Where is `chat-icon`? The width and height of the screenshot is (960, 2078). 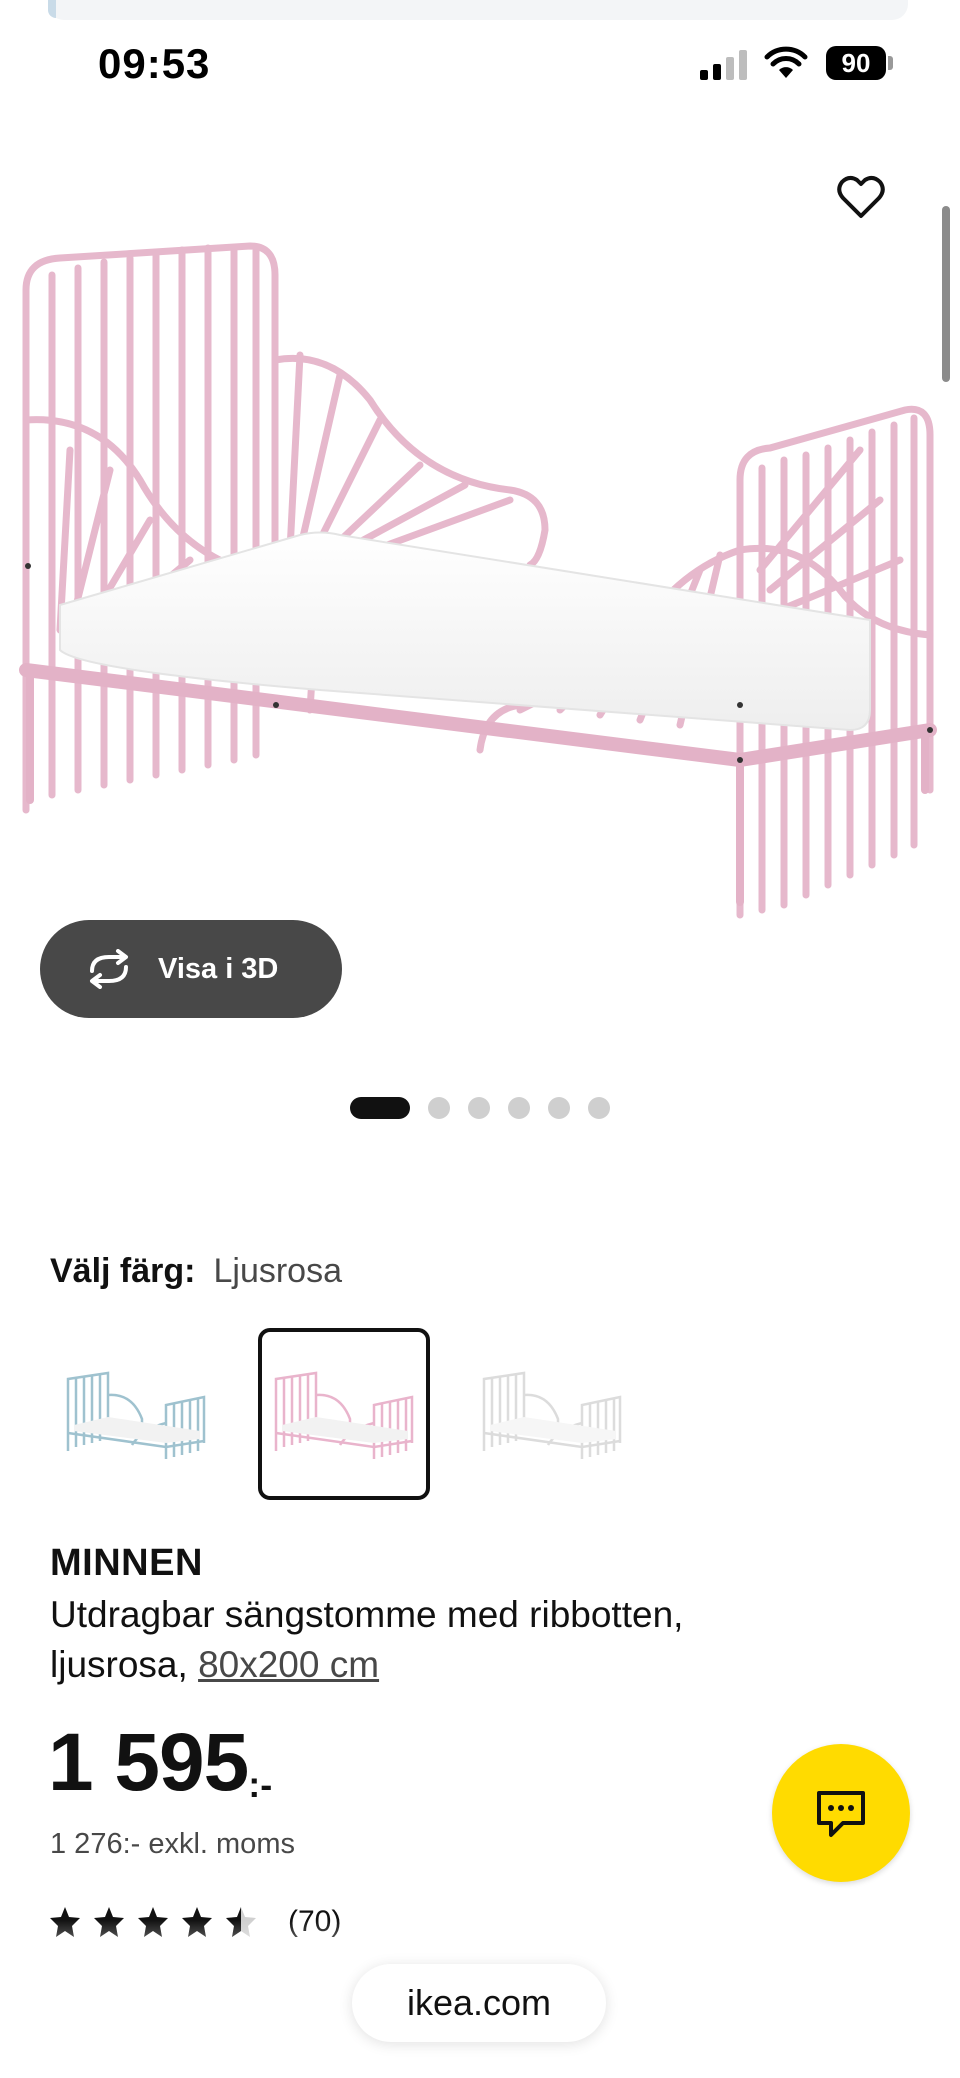
chat-icon is located at coordinates (841, 1814).